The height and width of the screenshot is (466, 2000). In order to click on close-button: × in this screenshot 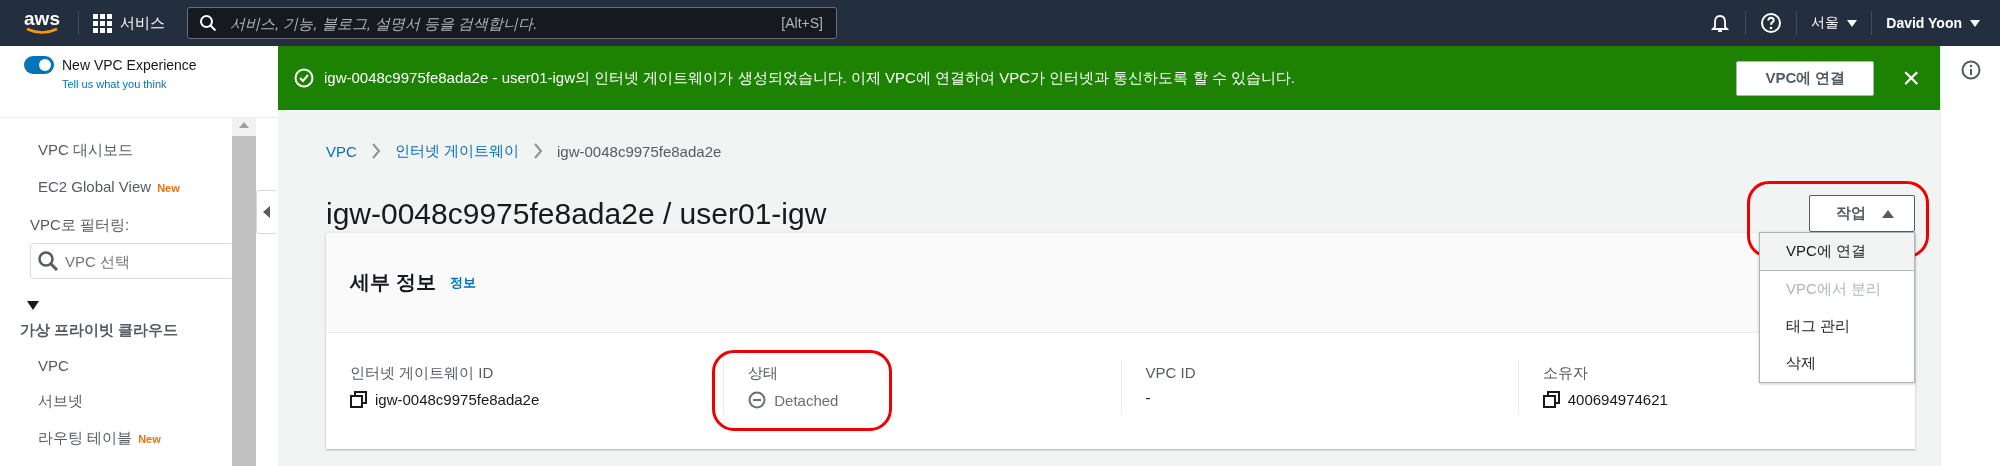, I will do `click(1902, 78)`.